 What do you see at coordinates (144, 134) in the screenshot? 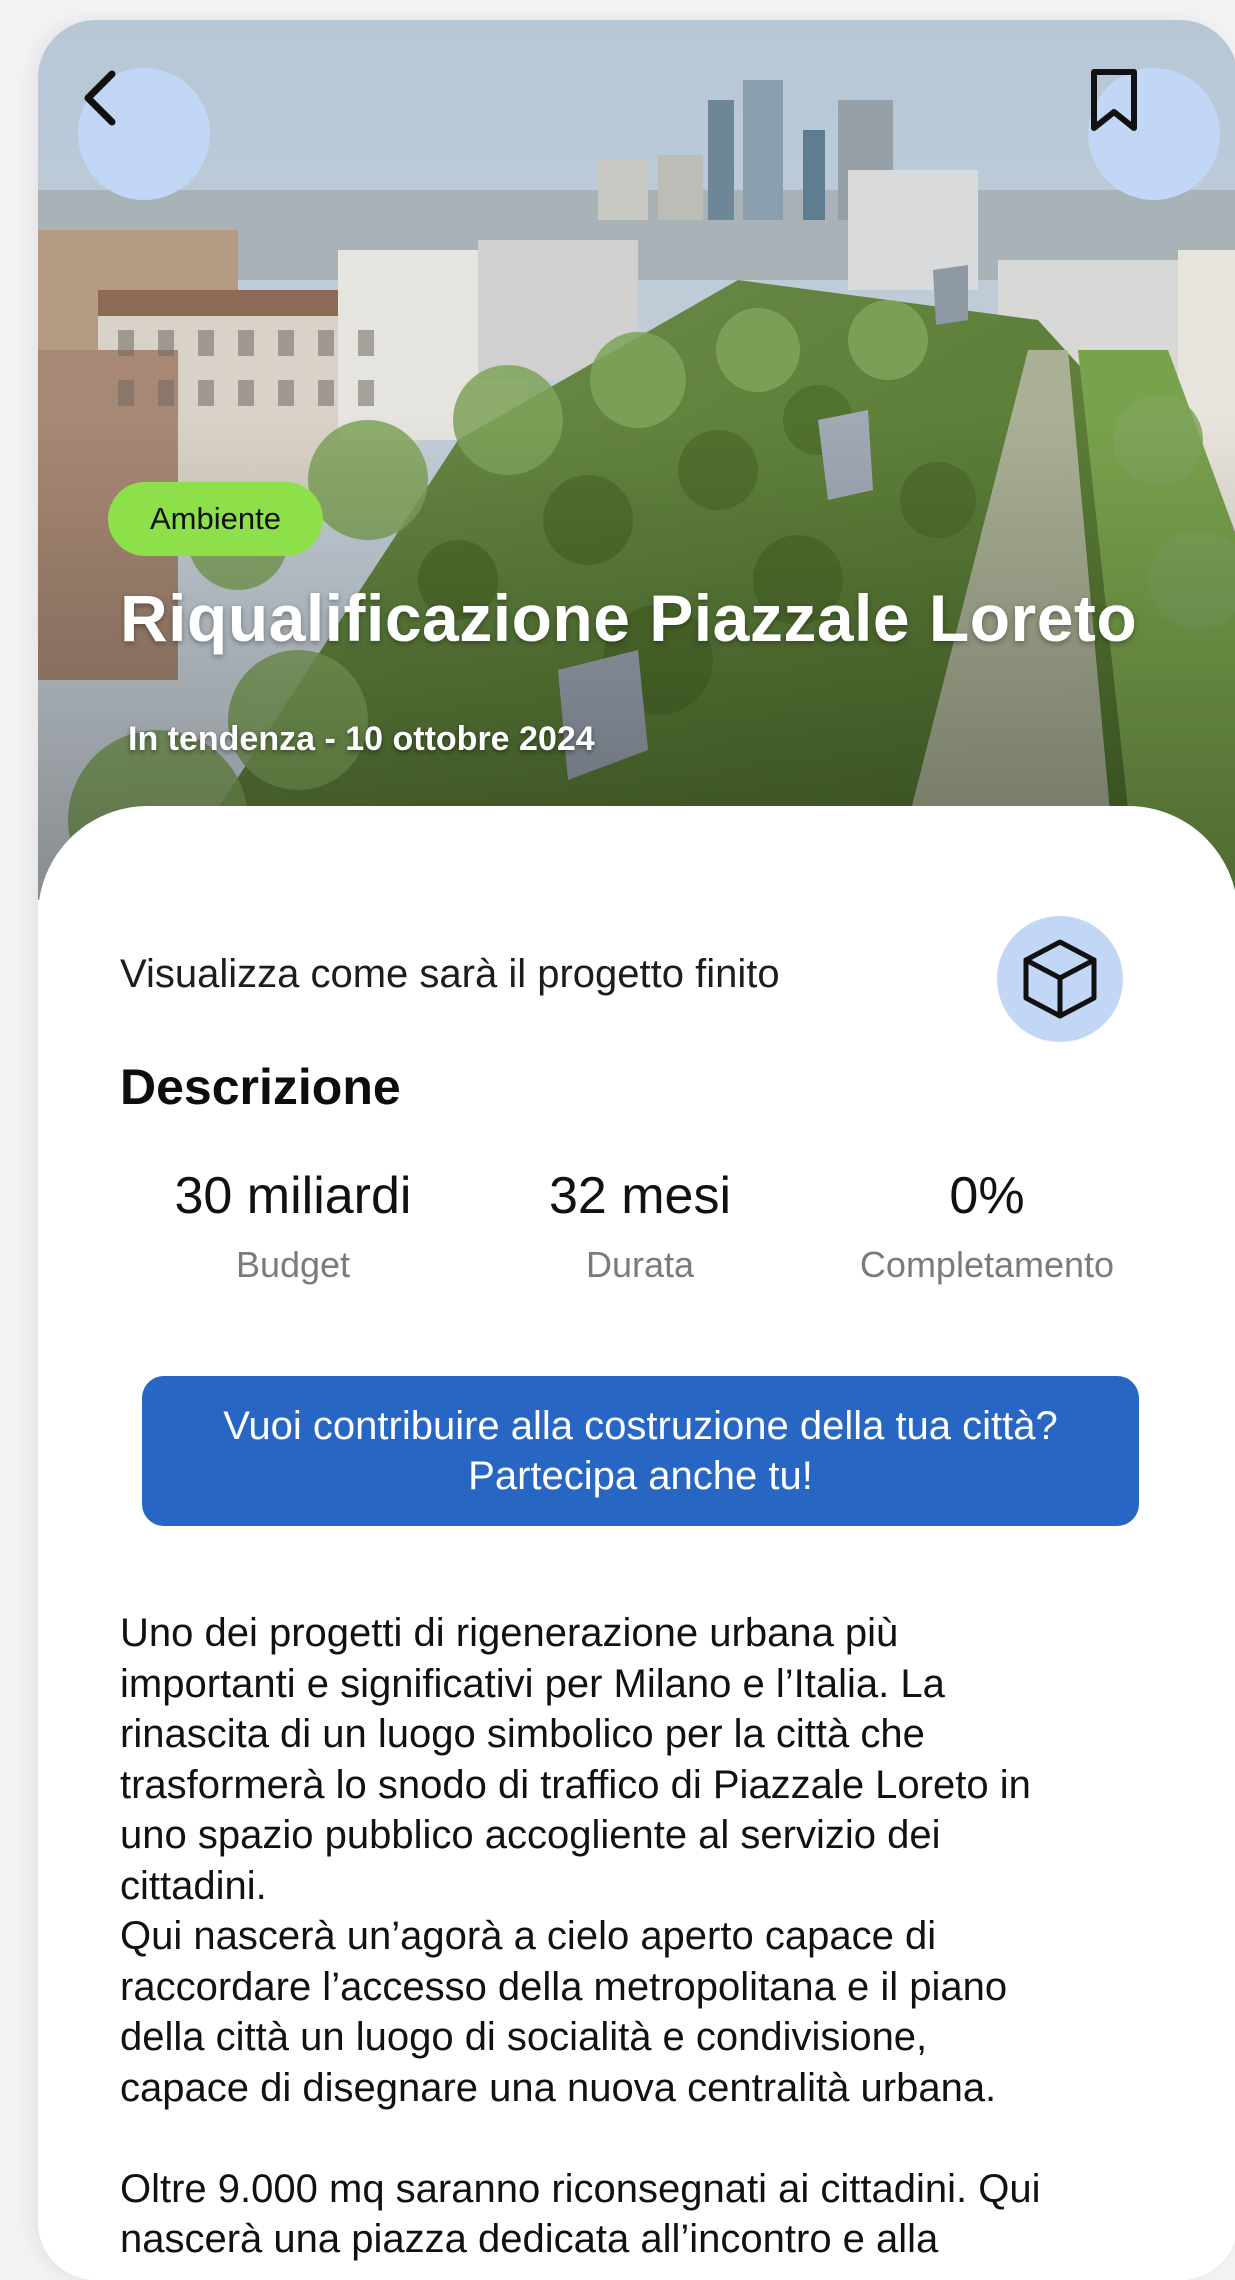
I see `back-button` at bounding box center [144, 134].